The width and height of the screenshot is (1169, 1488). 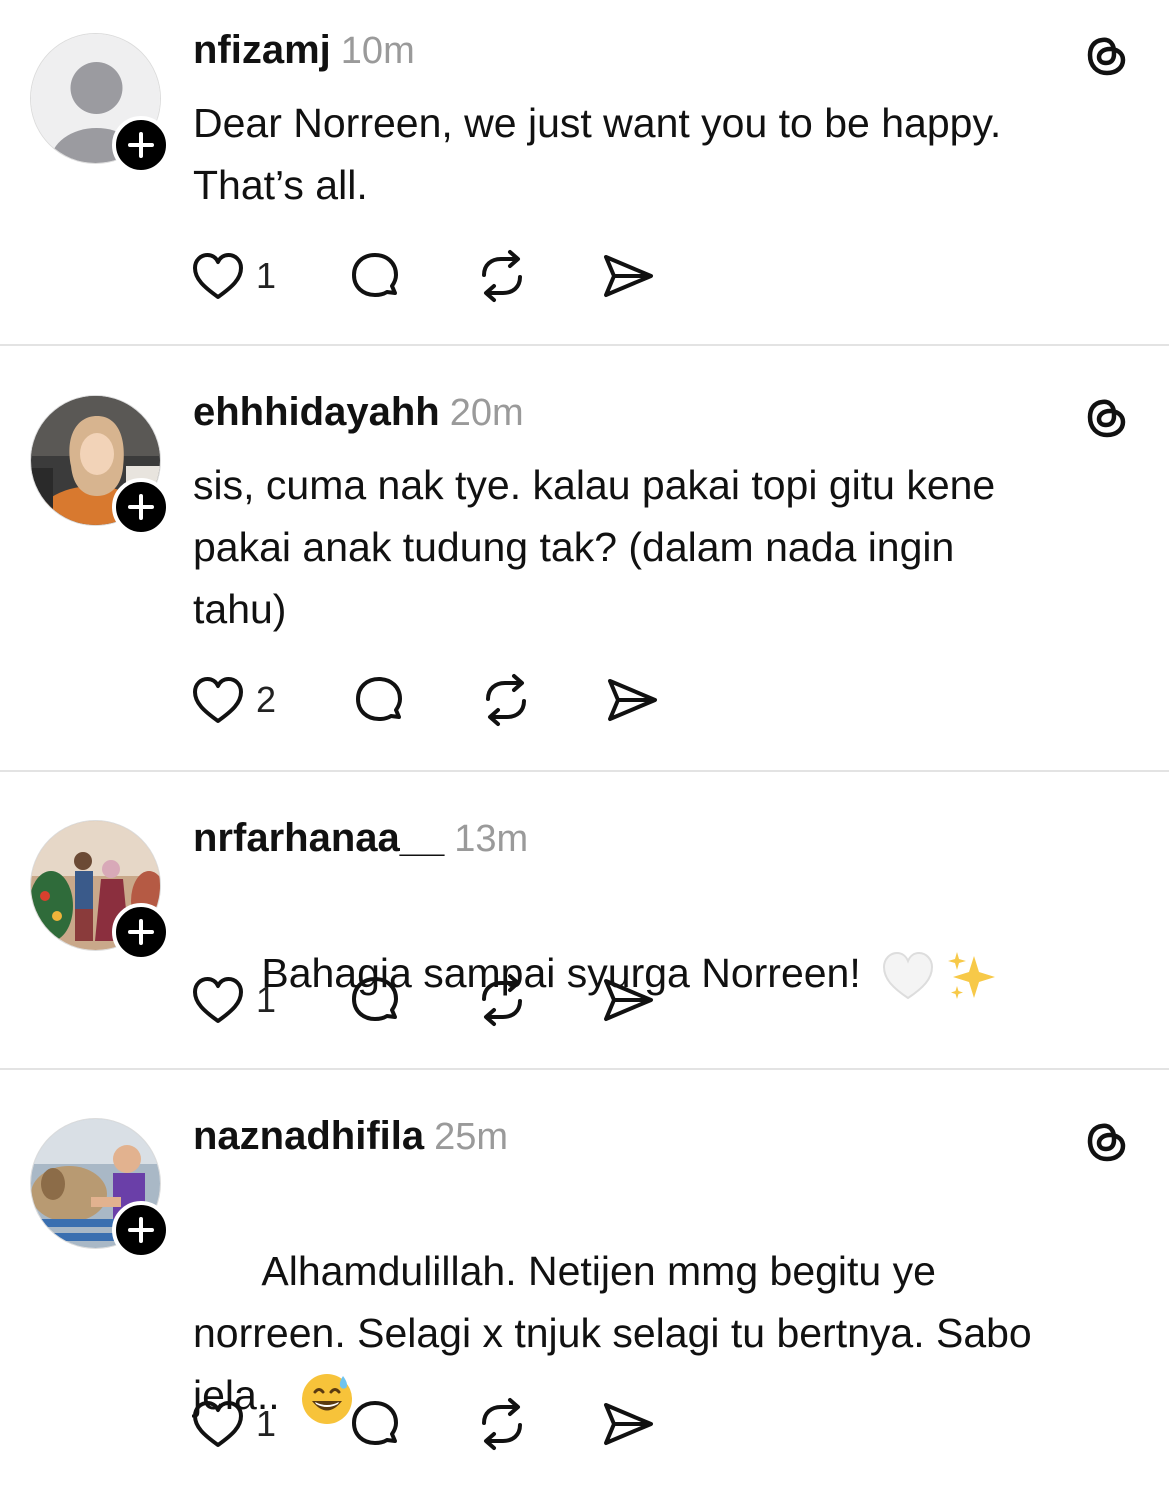 I want to click on username: naznadhifila, so click(x=308, y=1136).